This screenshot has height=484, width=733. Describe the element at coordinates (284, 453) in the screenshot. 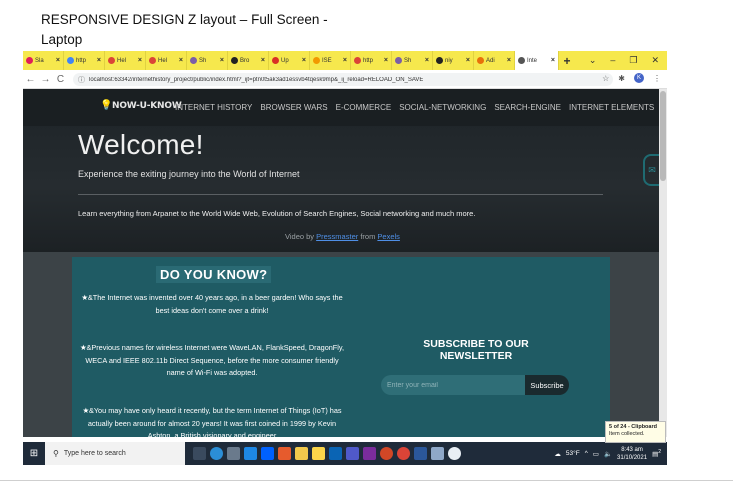

I see `app-icon` at that location.